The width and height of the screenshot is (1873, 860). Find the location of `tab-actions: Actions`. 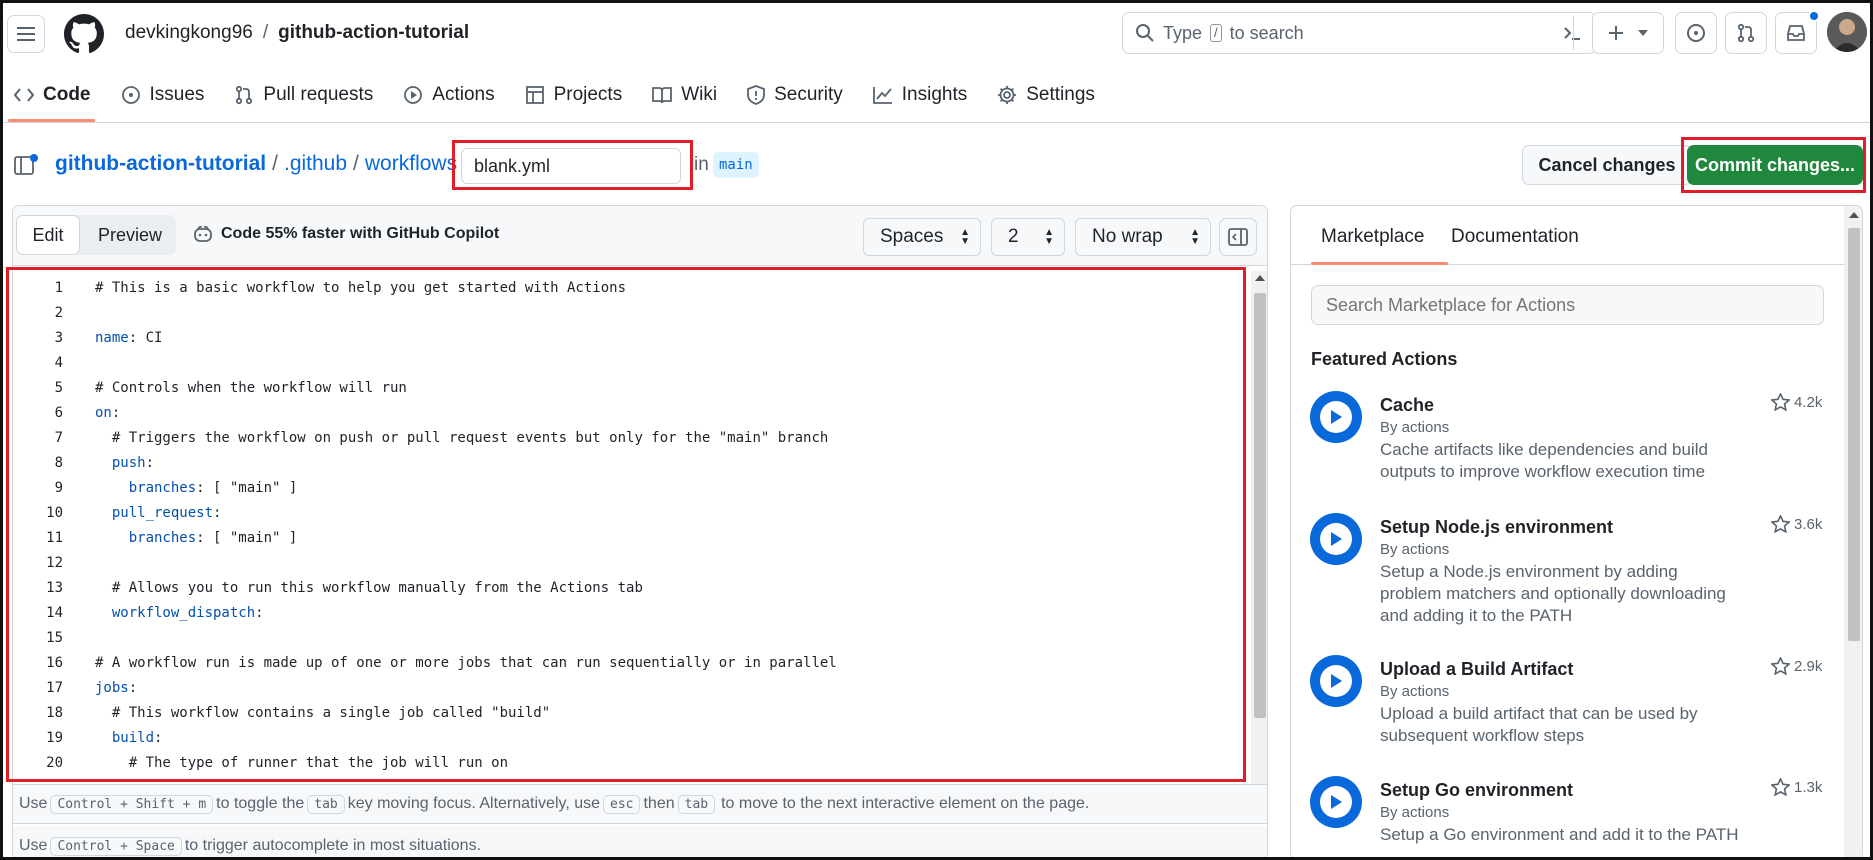

tab-actions: Actions is located at coordinates (449, 95).